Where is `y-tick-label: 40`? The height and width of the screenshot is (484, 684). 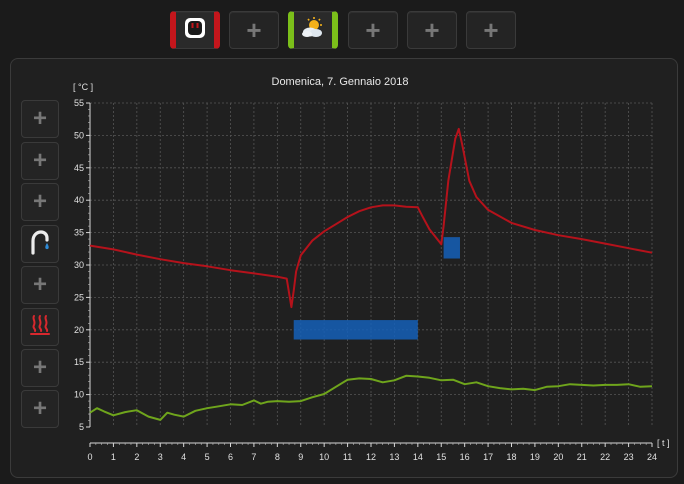
y-tick-label: 40 is located at coordinates (79, 200).